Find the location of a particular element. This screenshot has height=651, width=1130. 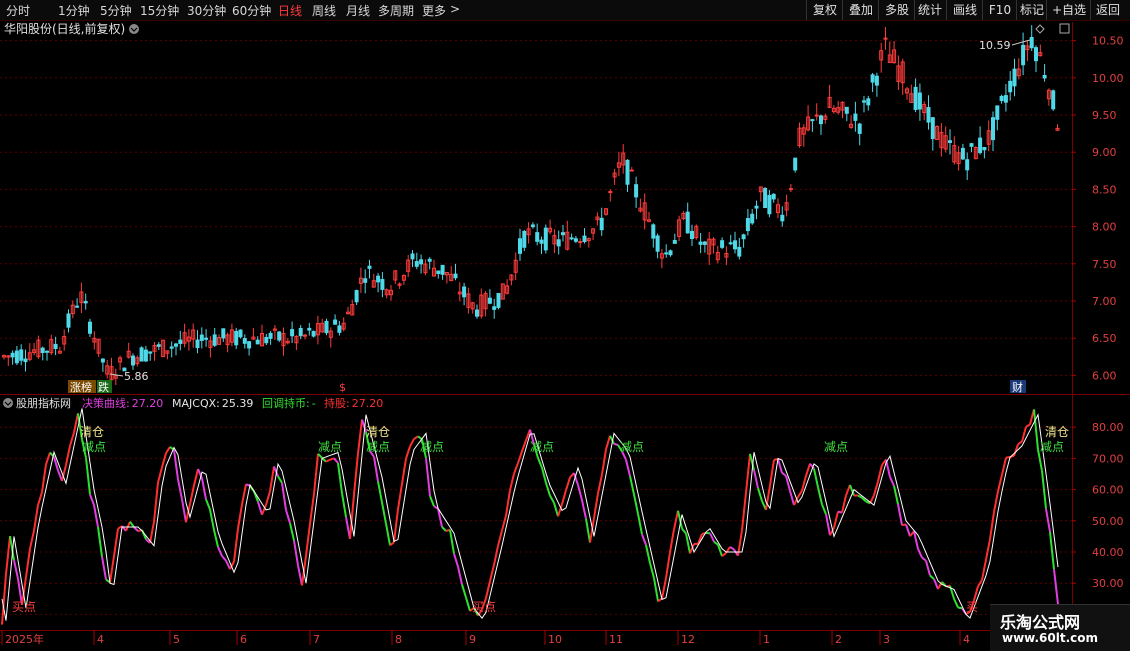

zhangbang-tag: 涨榜 is located at coordinates (81, 387).